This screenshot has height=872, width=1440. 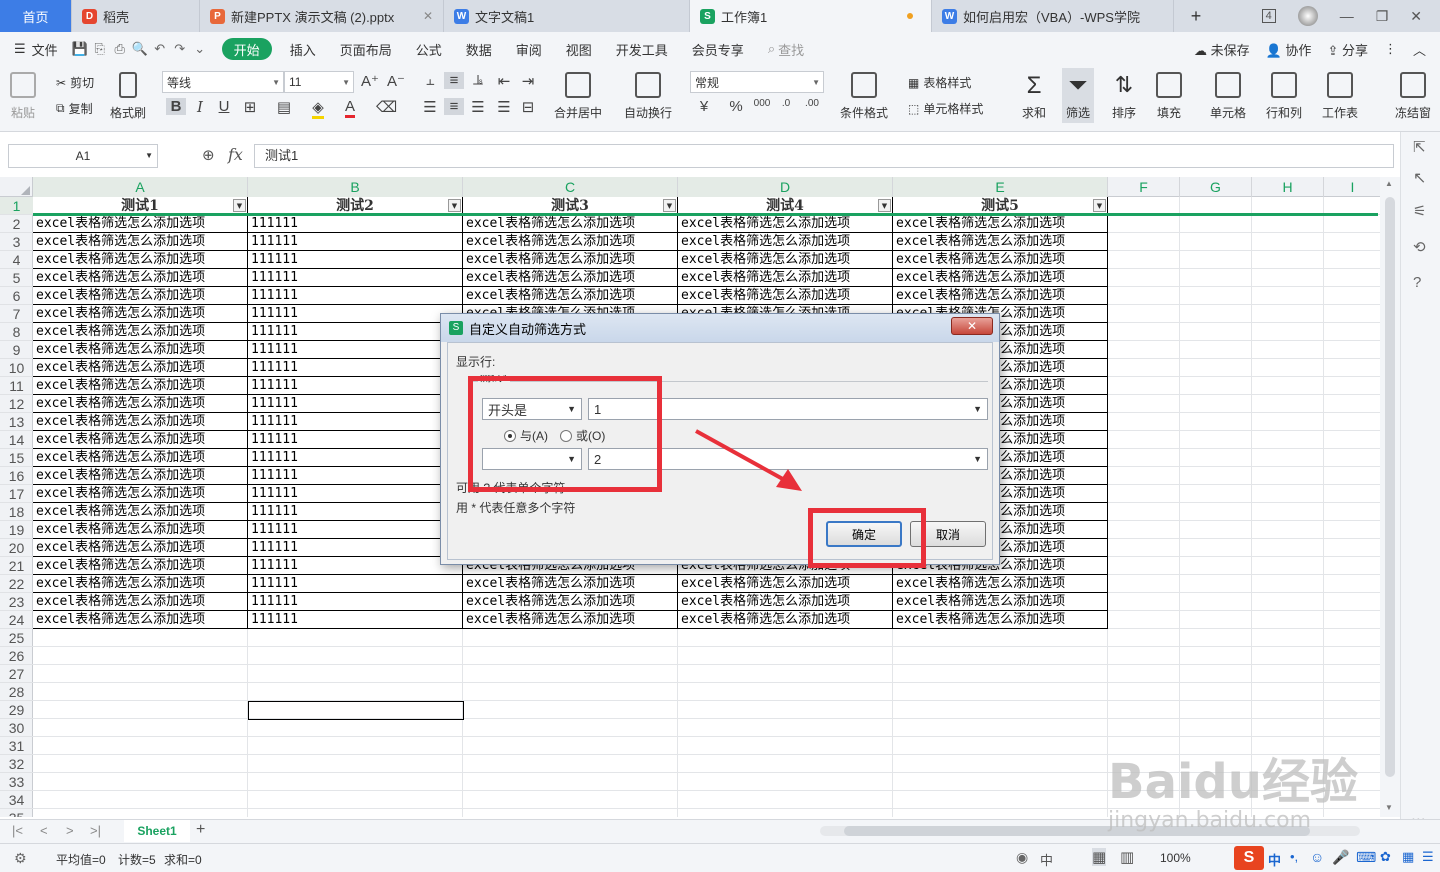 I want to click on macro-record-icon: ⚙, so click(x=20, y=858).